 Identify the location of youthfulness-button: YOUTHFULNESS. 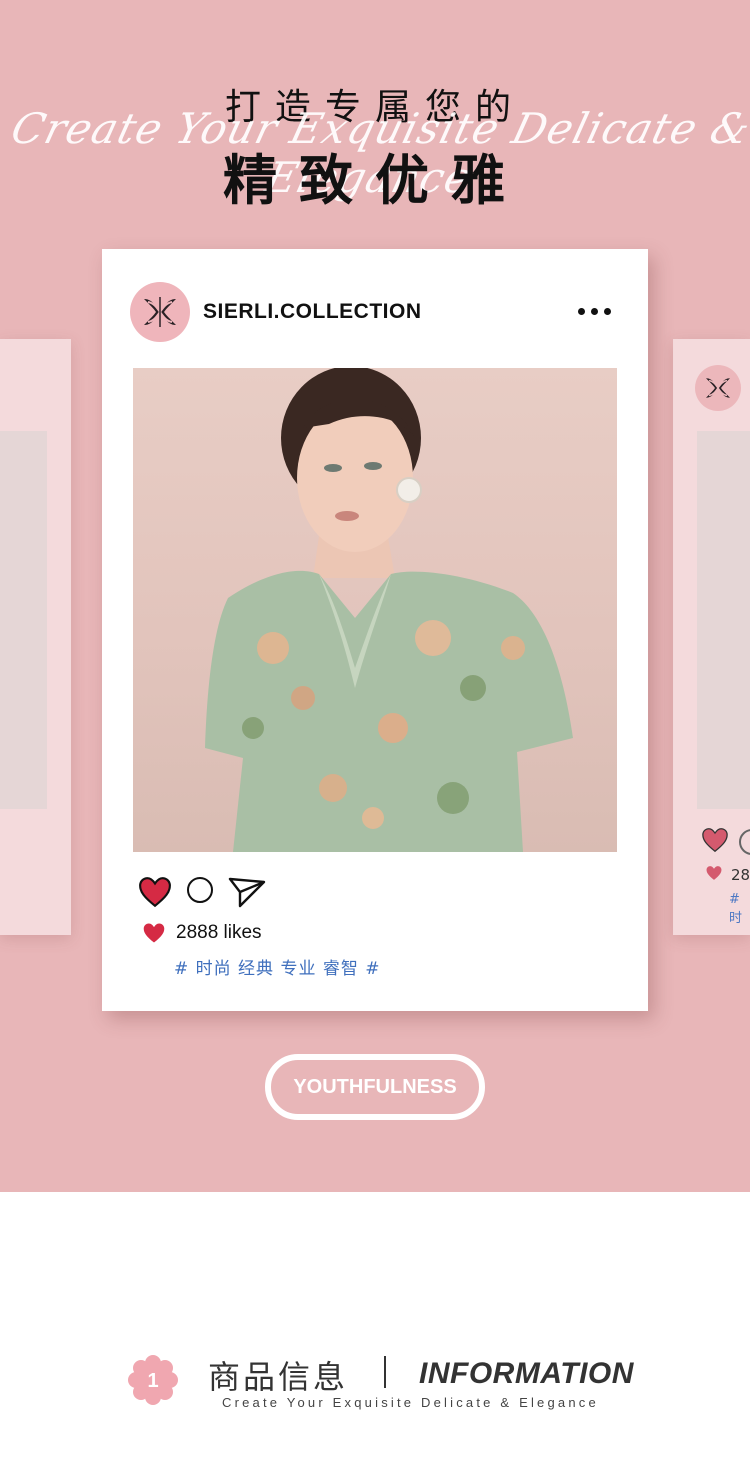
(375, 1087).